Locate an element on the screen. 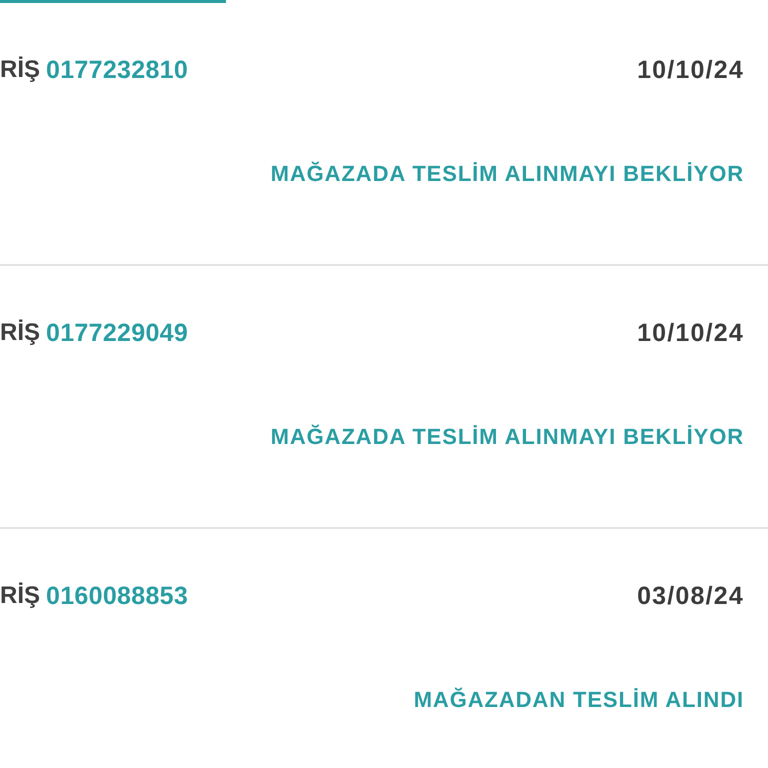  order-status: MAĞAZADAN TESLİM ALINDI is located at coordinates (579, 700).